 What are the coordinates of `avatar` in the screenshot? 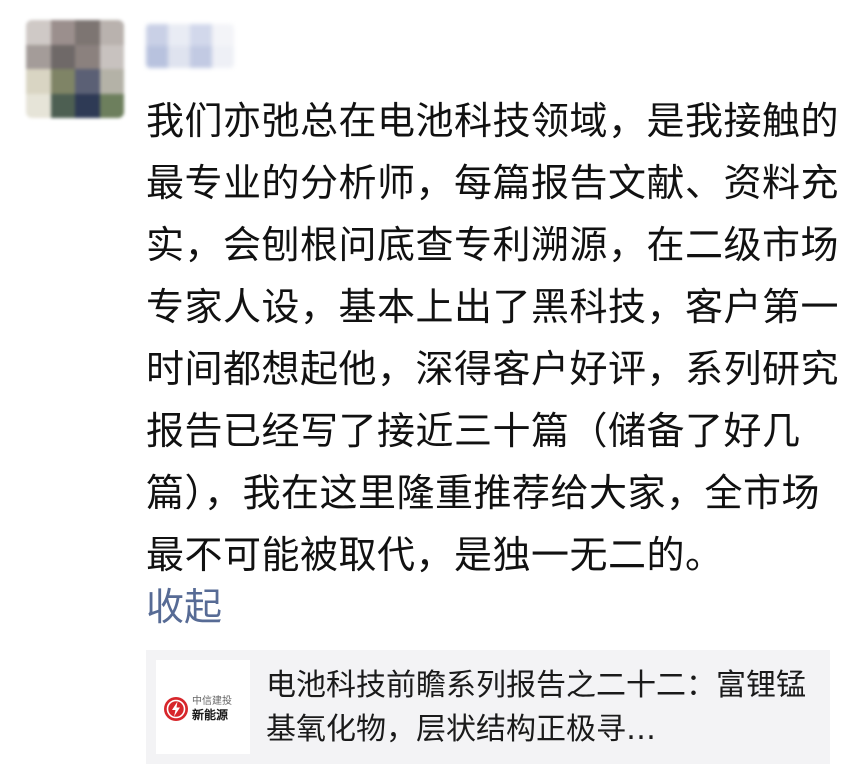 It's located at (75, 69).